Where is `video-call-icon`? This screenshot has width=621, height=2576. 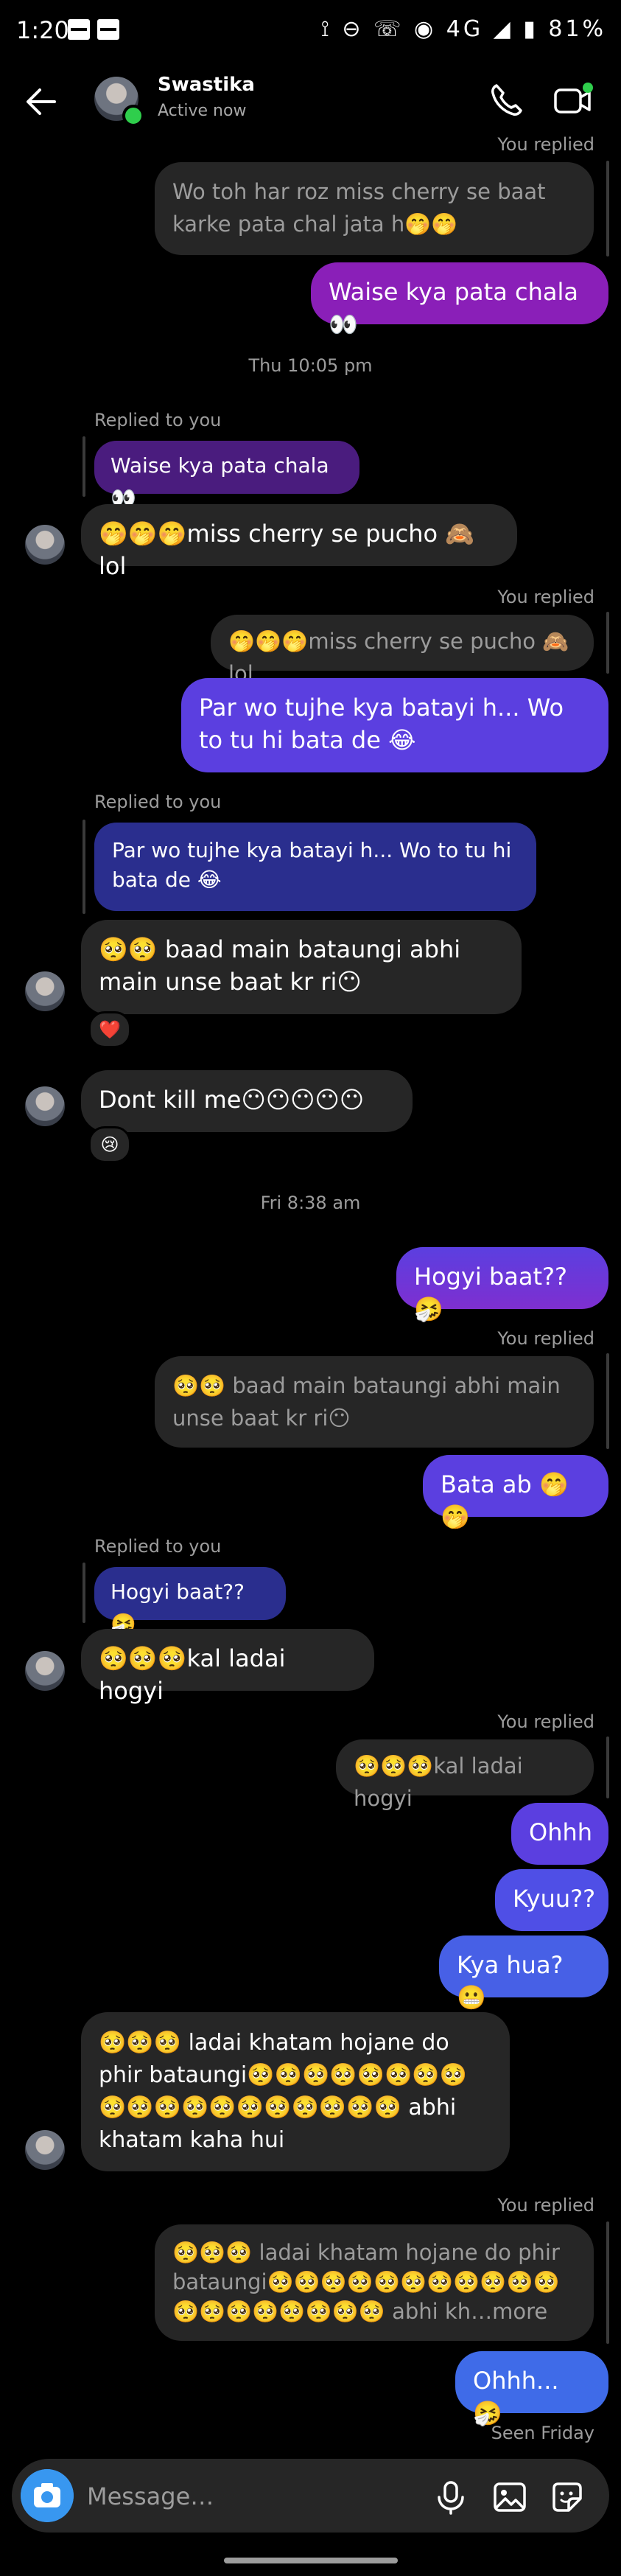 video-call-icon is located at coordinates (573, 100).